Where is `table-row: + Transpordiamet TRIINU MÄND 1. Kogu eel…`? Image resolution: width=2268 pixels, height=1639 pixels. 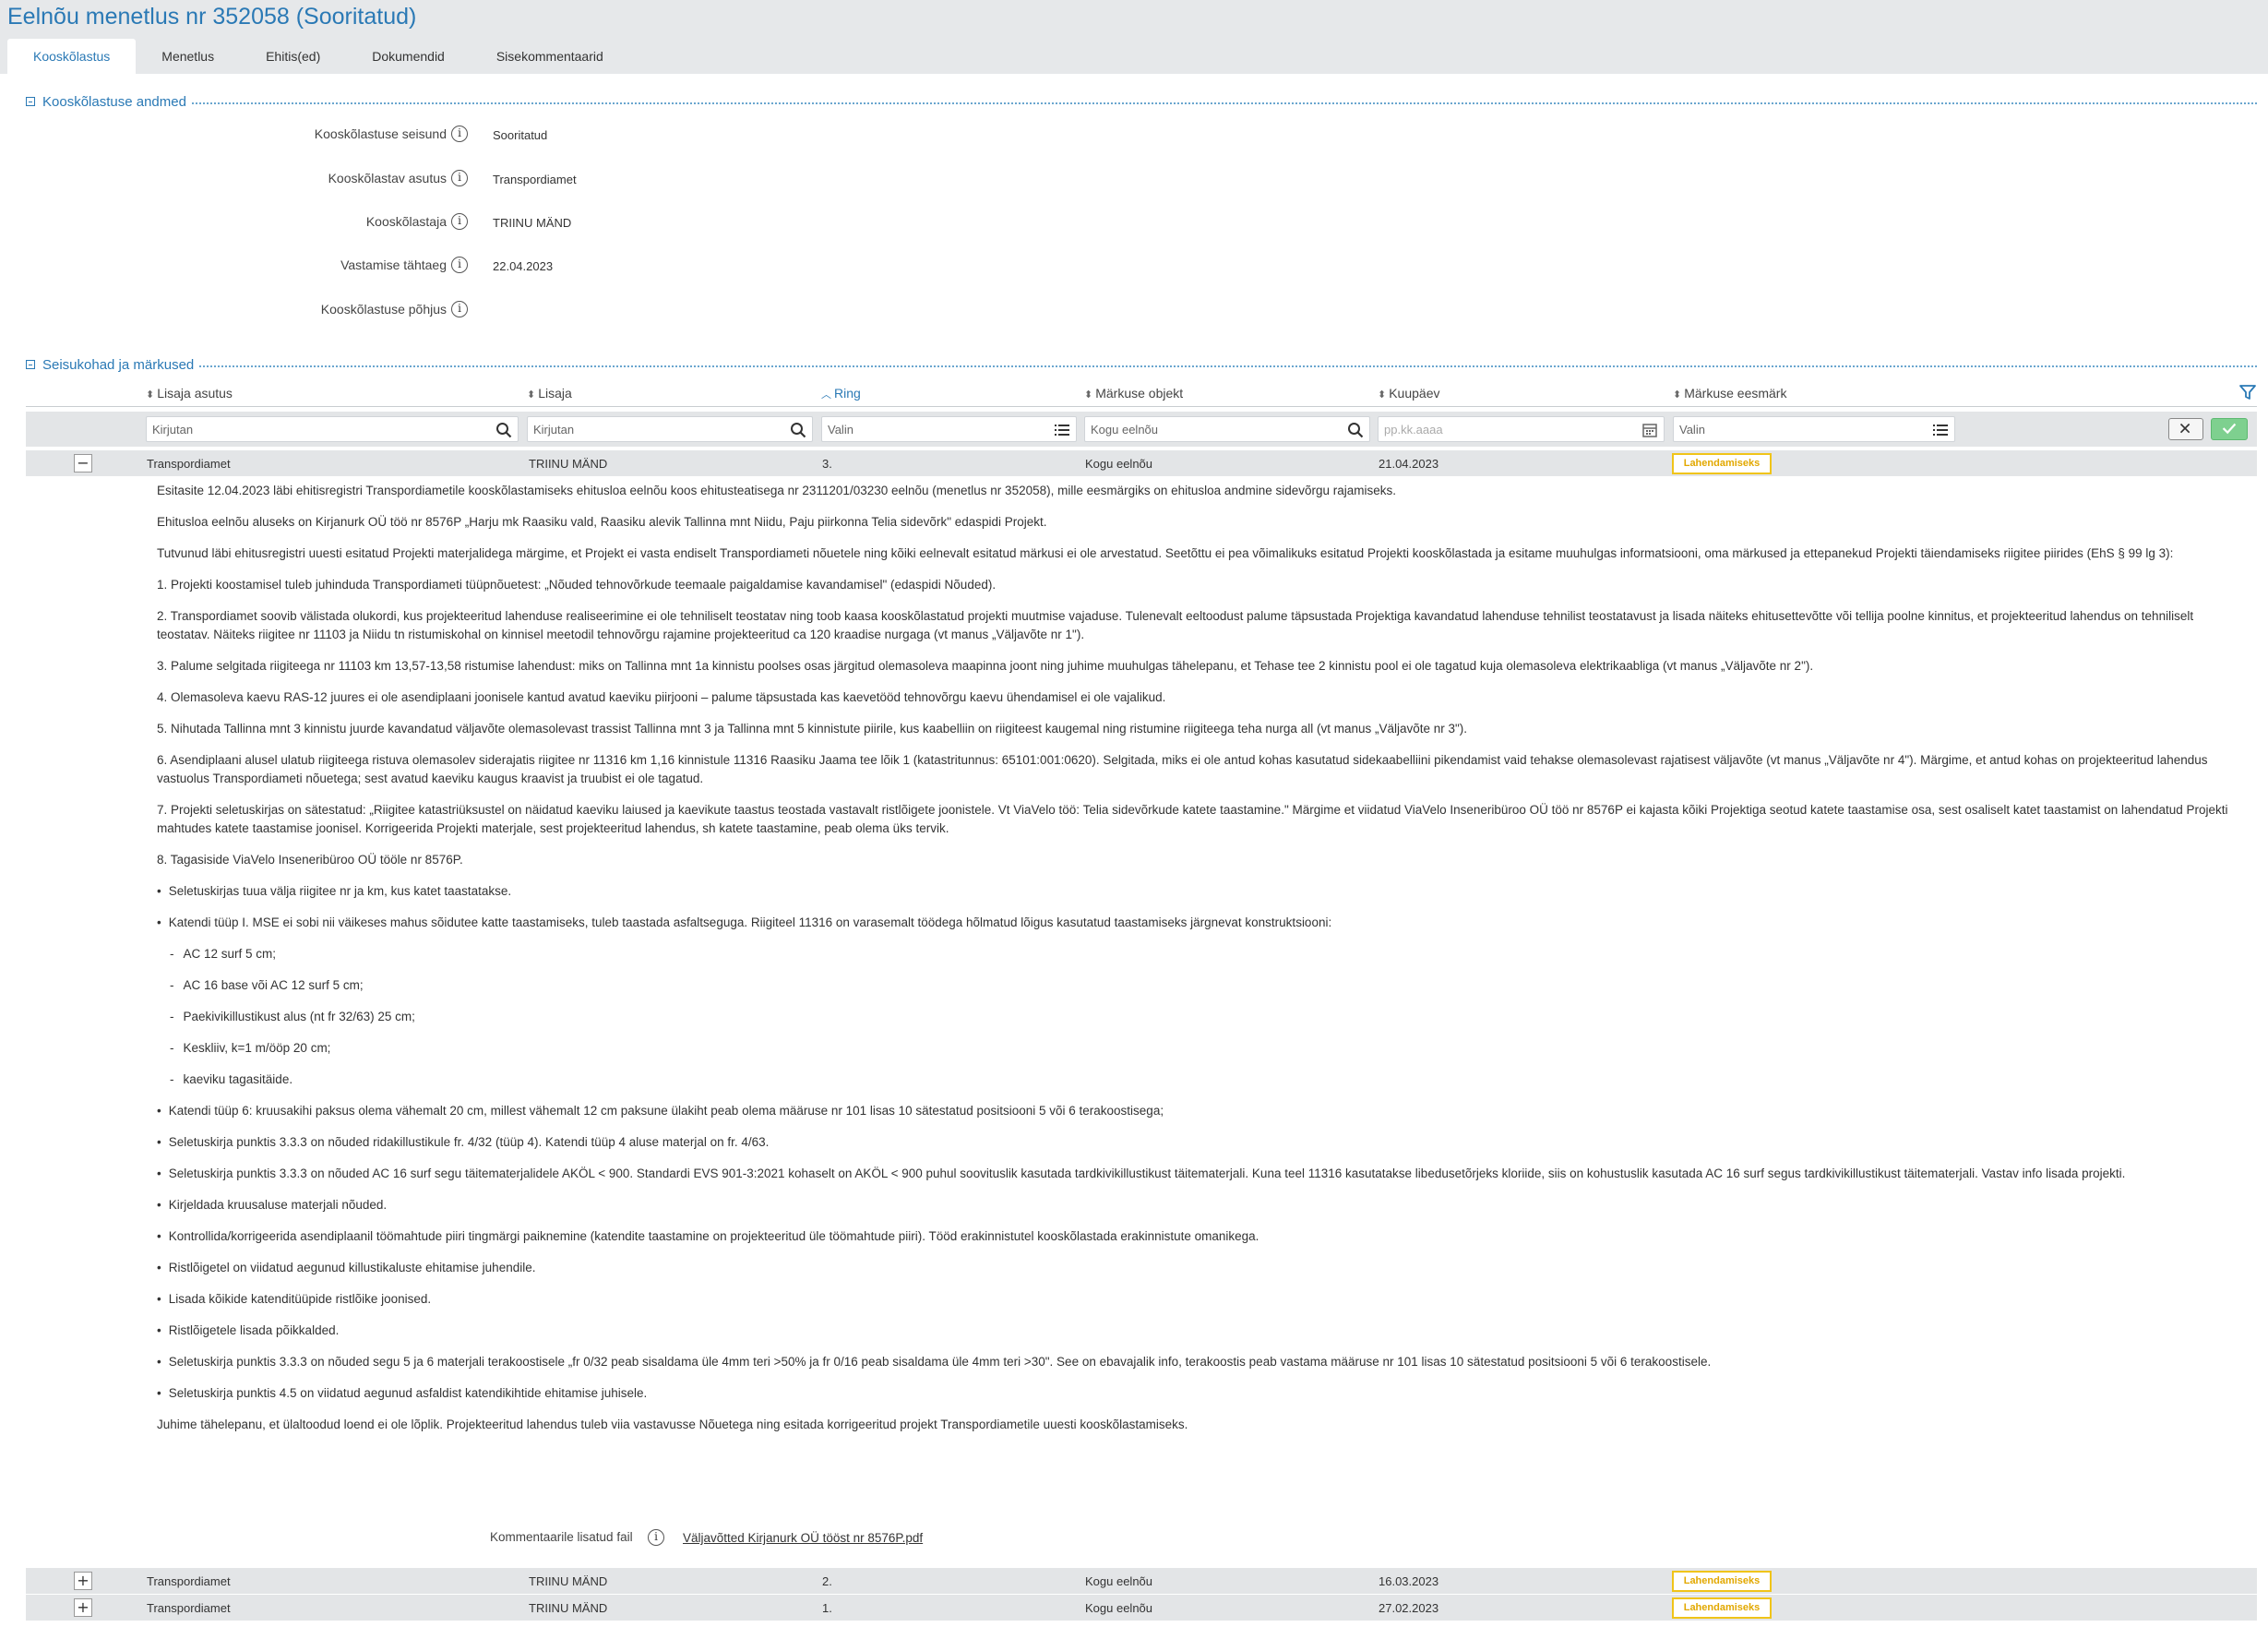 table-row: + Transpordiamet TRIINU MÄND 1. Kogu eel… is located at coordinates (1141, 1608).